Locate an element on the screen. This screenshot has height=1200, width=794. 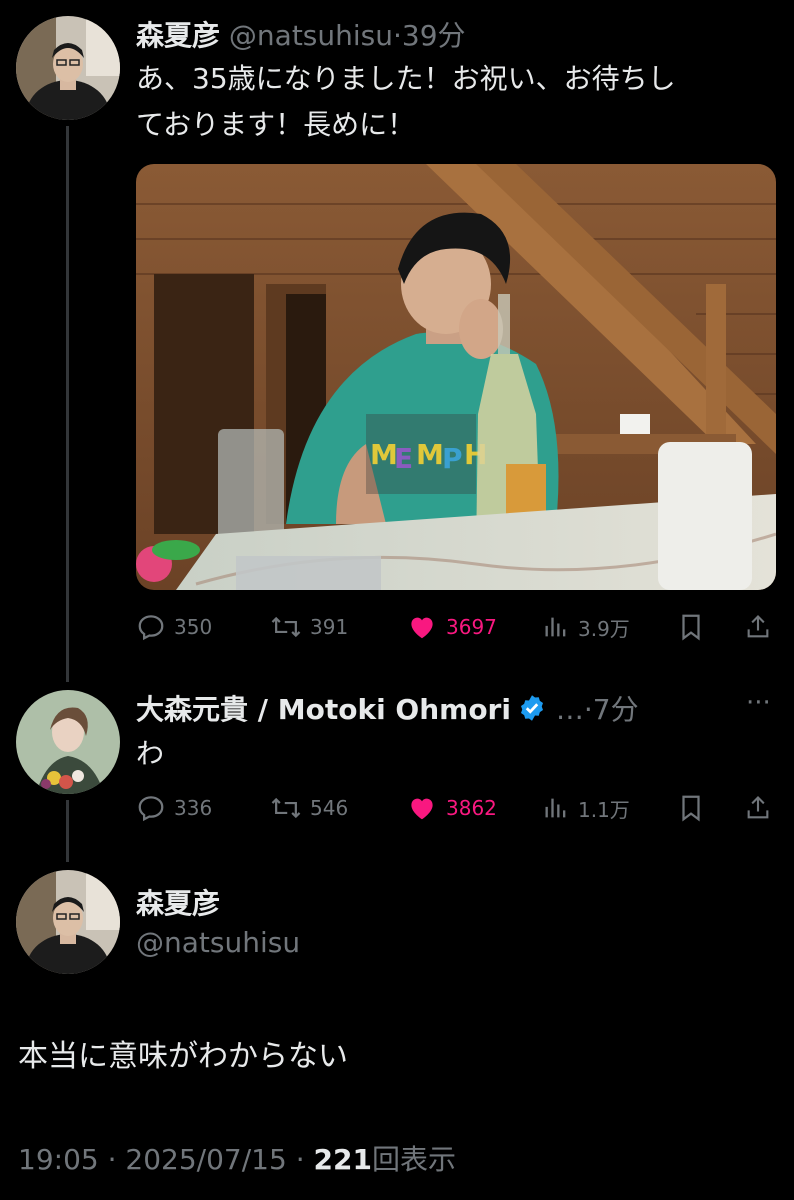
retweet-count: 546 is located at coordinates (329, 808).